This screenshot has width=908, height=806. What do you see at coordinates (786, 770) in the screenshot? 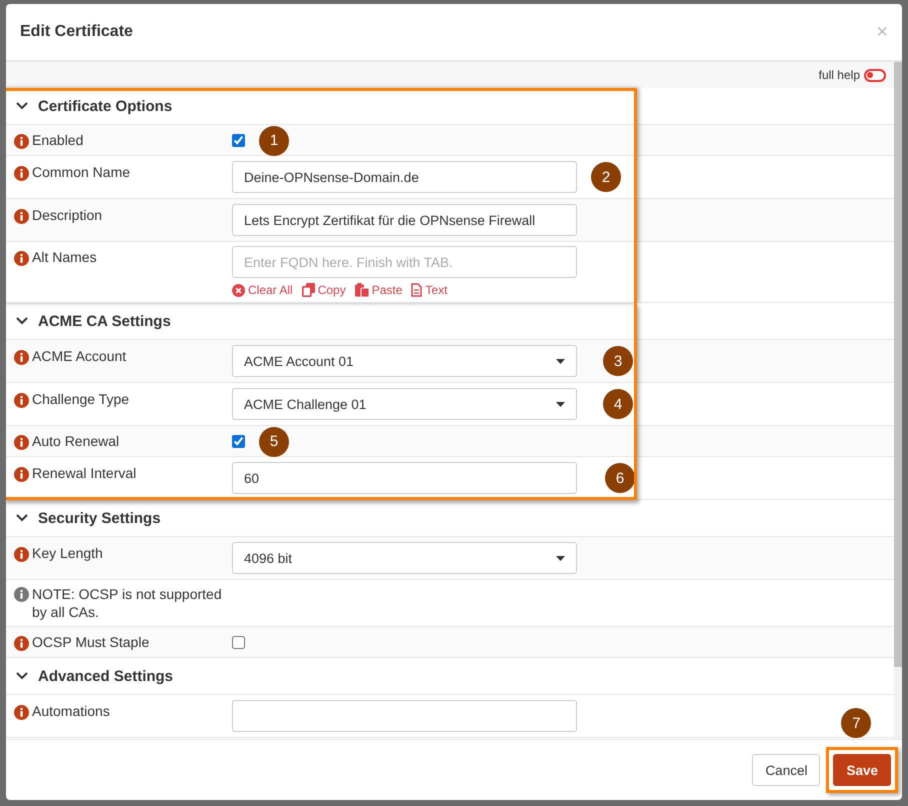
I see `cancel-button: Cancel` at bounding box center [786, 770].